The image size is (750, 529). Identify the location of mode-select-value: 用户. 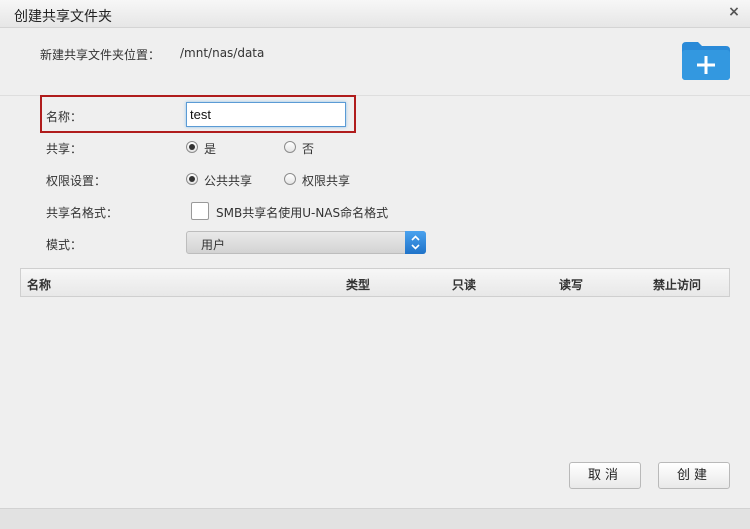
(213, 245).